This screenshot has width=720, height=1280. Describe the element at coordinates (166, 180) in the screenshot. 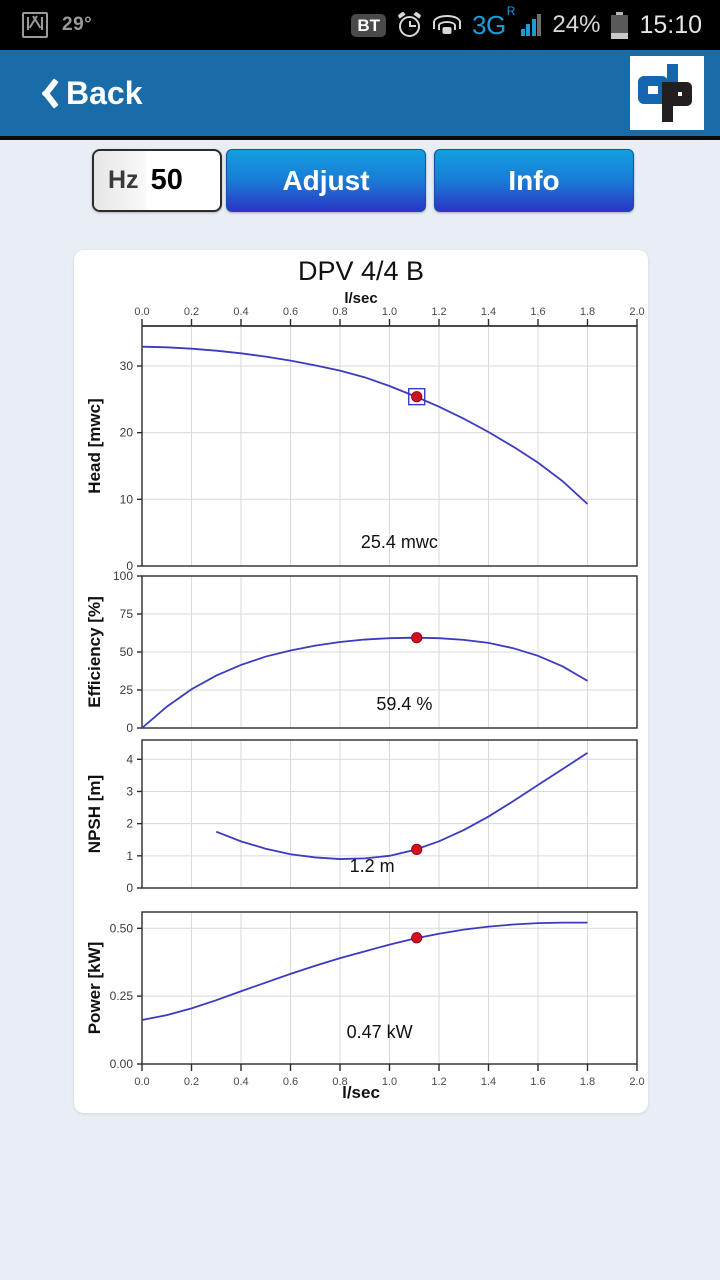

I see `frequency-value: 50` at that location.